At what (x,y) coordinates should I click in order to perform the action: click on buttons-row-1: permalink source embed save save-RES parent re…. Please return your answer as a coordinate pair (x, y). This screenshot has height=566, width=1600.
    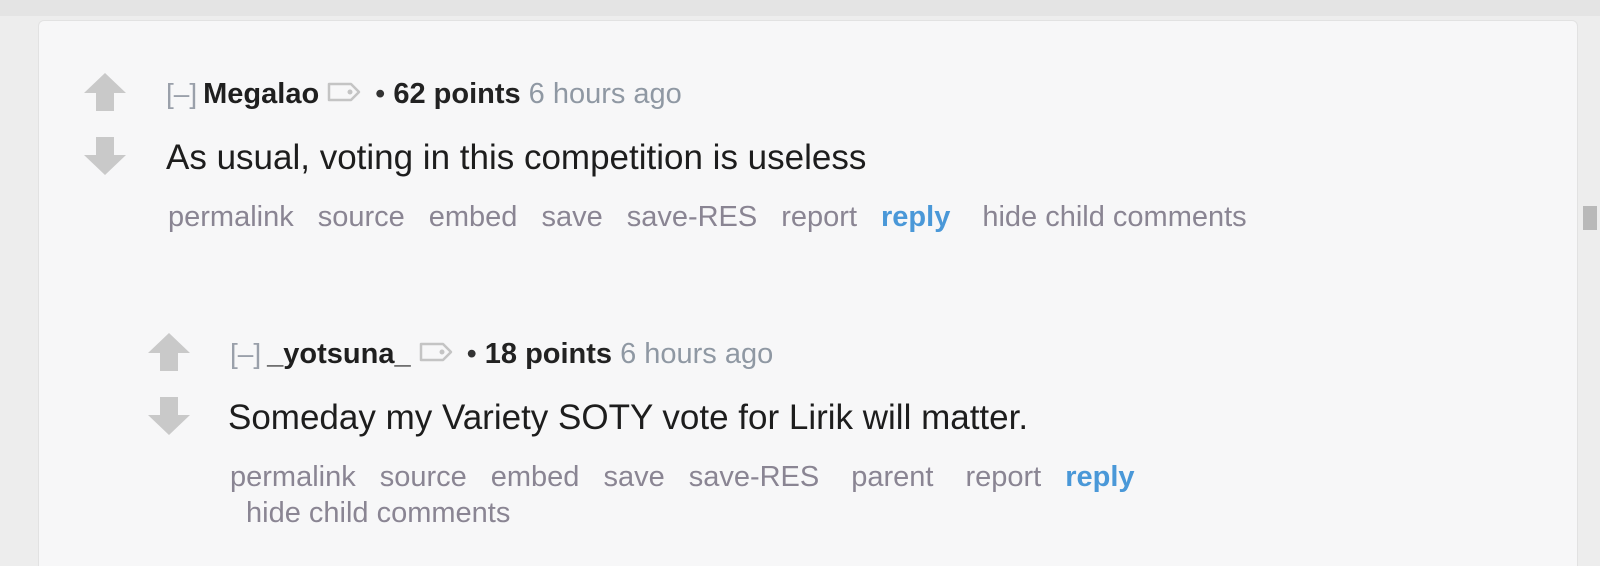
    Looking at the image, I should click on (694, 477).